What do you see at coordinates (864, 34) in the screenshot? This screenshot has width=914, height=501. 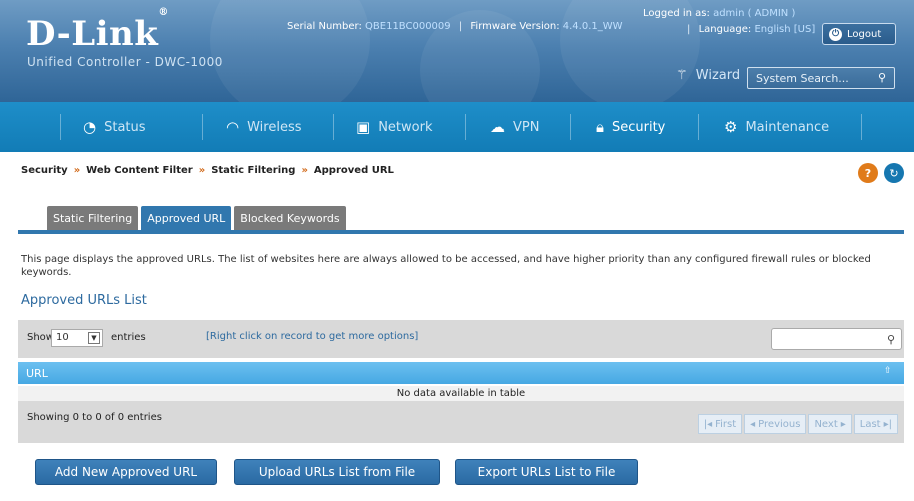 I see `logout-label: Logout` at bounding box center [864, 34].